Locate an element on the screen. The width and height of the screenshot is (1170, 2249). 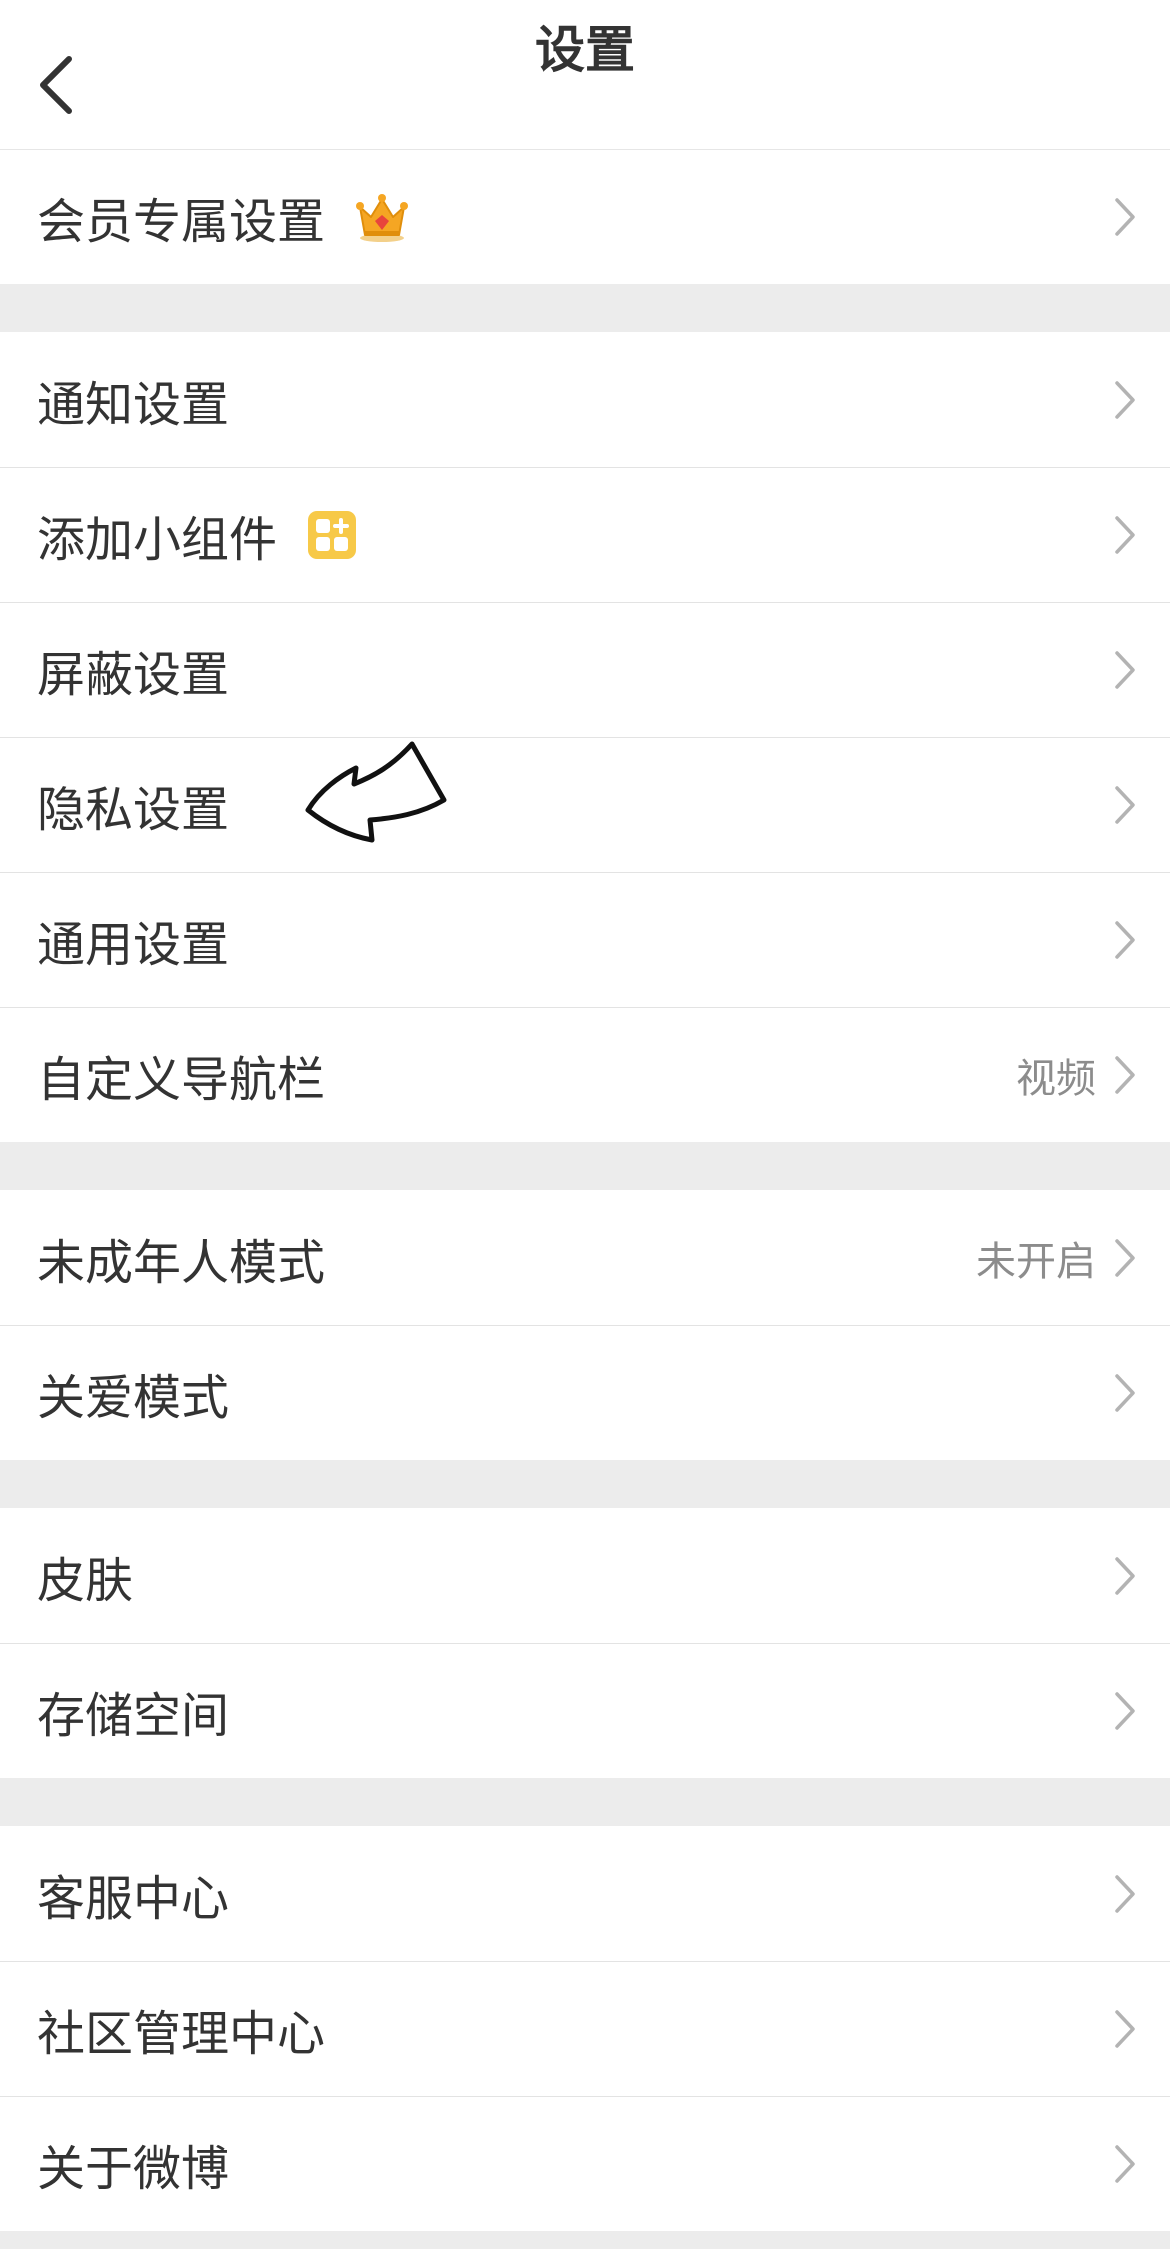
row-label: 添加小组件 is located at coordinates (157, 539).